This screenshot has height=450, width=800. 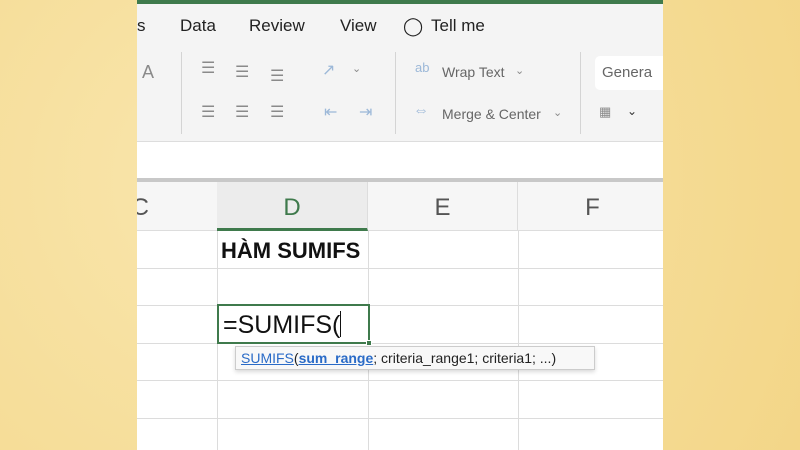 What do you see at coordinates (421, 110) in the screenshot?
I see `merge-center-icon: ⇔` at bounding box center [421, 110].